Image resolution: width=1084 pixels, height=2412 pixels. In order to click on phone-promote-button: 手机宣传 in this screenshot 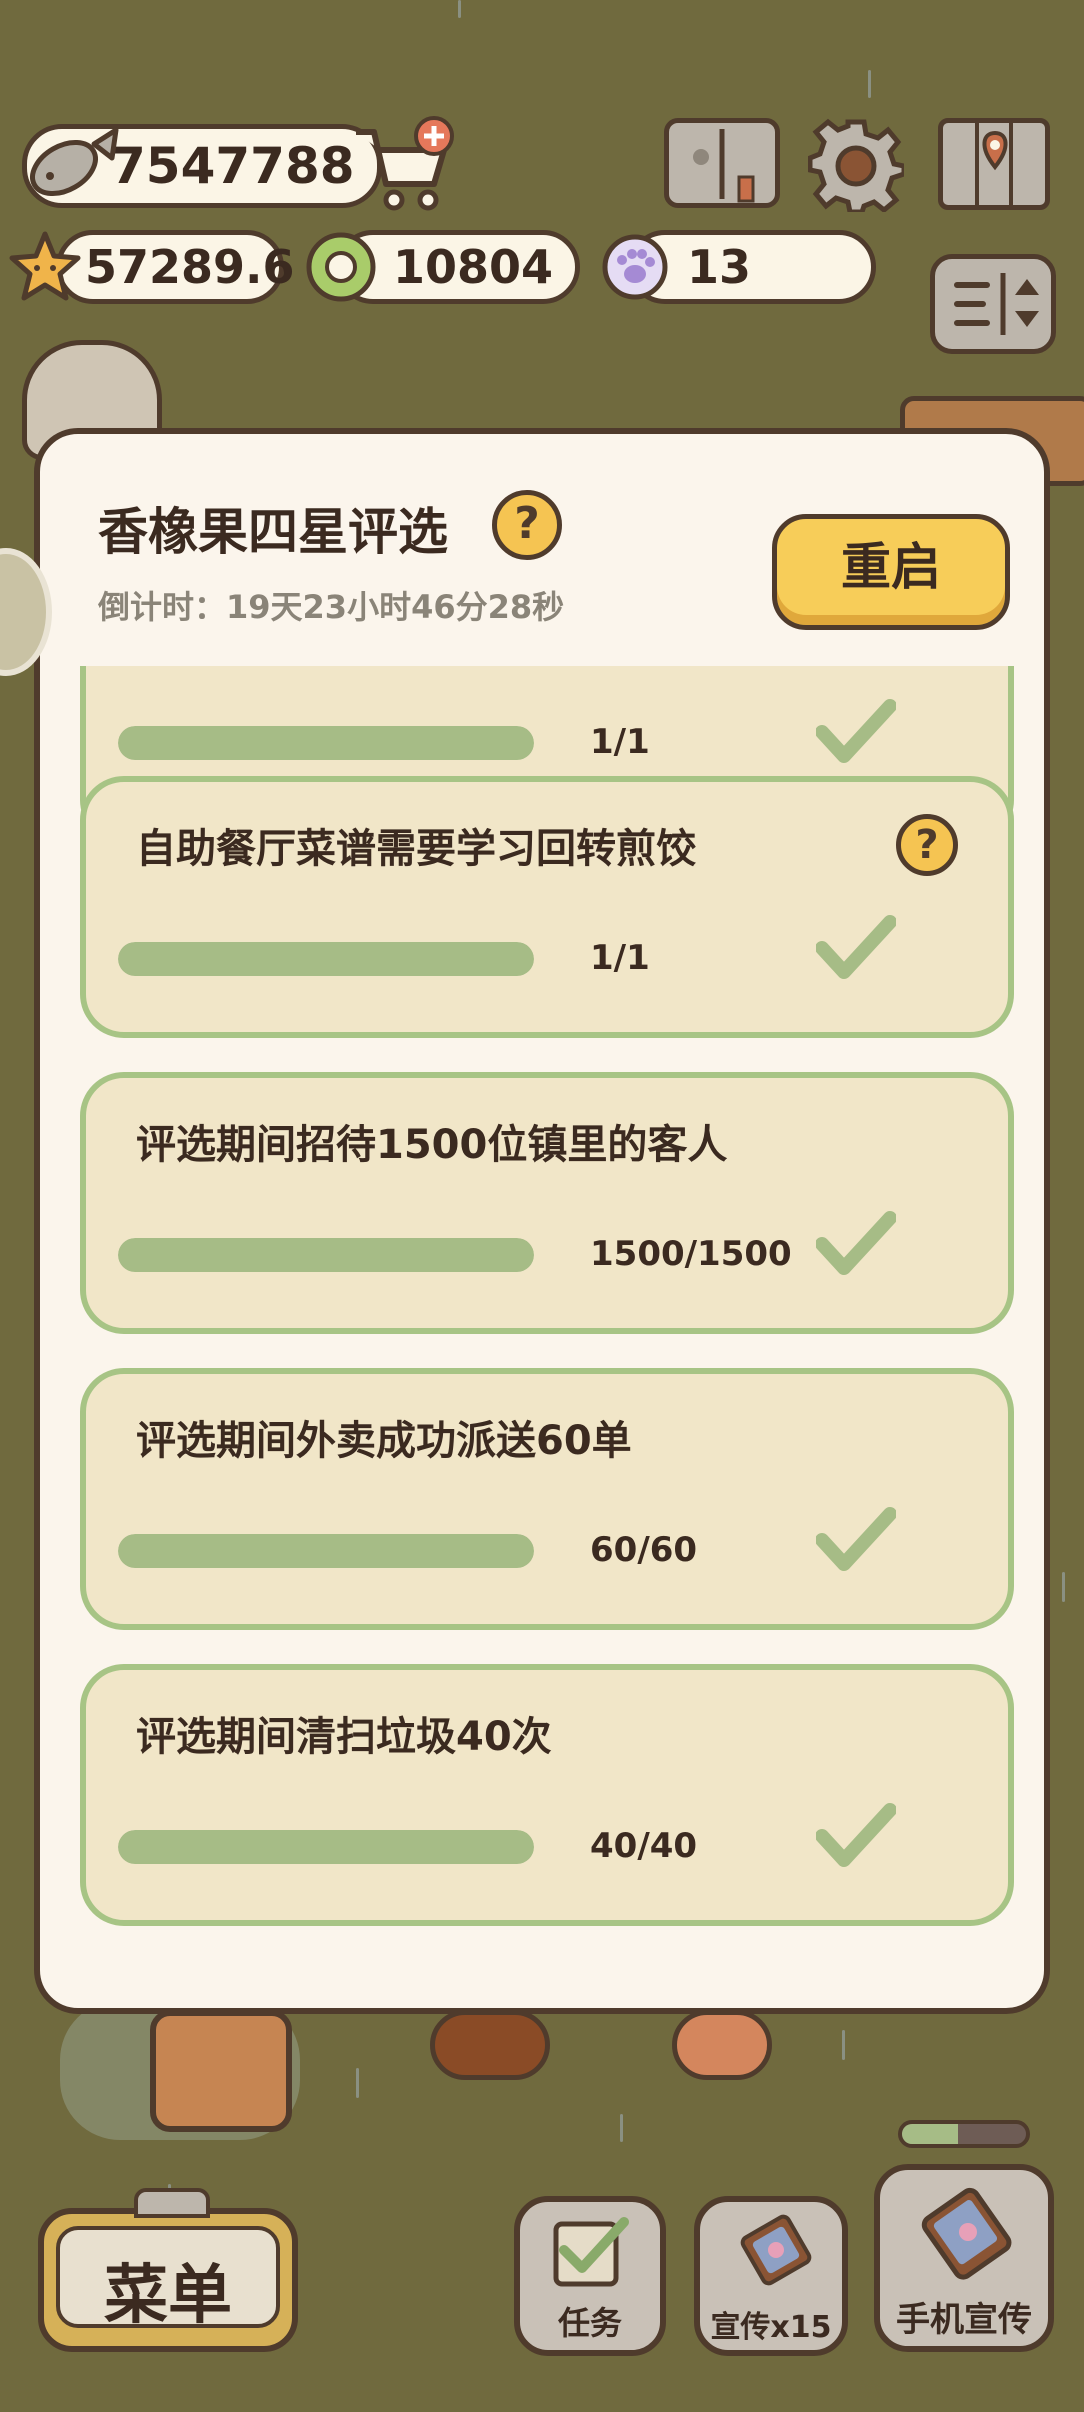, I will do `click(964, 2258)`.